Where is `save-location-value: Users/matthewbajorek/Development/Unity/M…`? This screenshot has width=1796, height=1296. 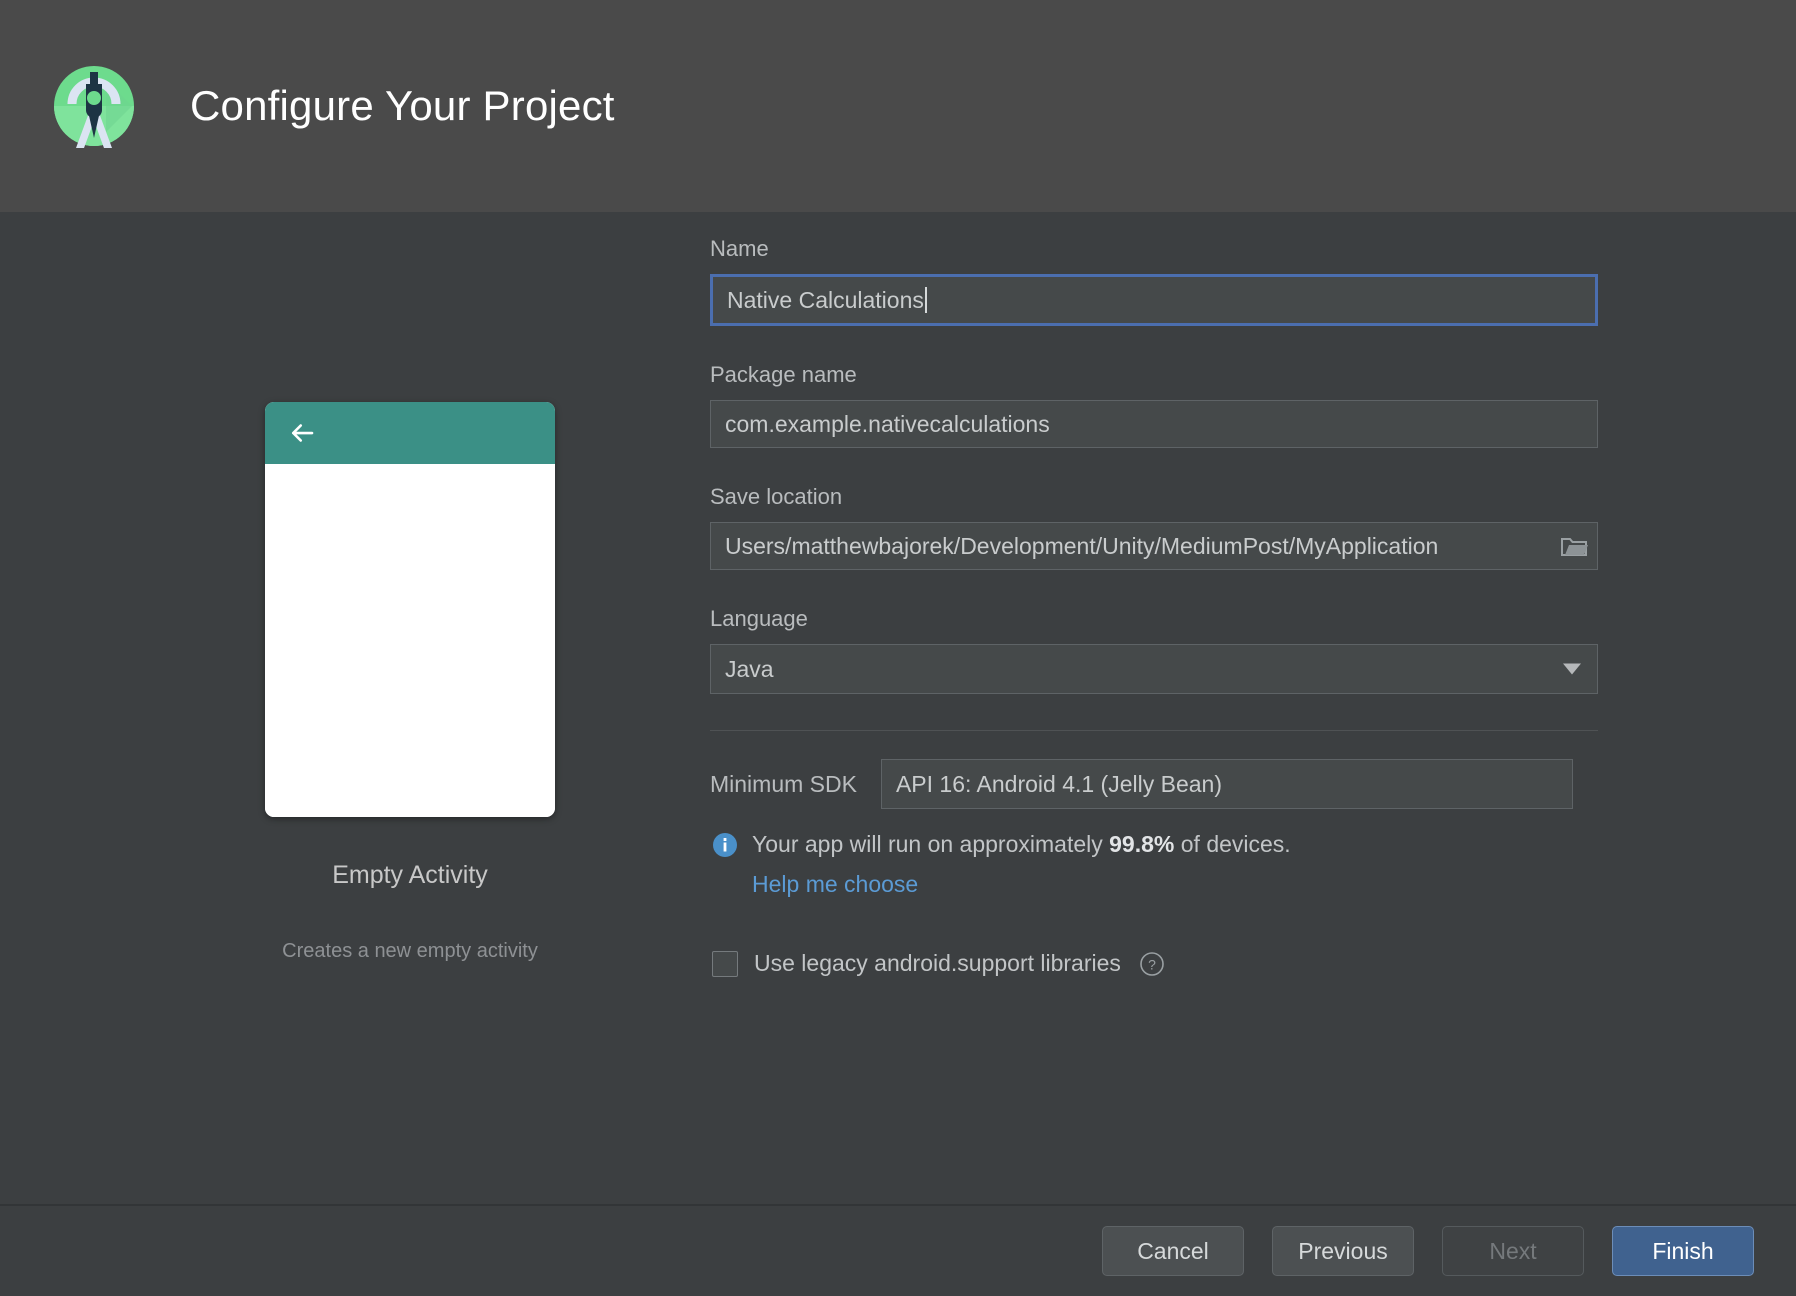
save-location-value: Users/matthewbajorek/Development/Unity/M… is located at coordinates (1082, 545).